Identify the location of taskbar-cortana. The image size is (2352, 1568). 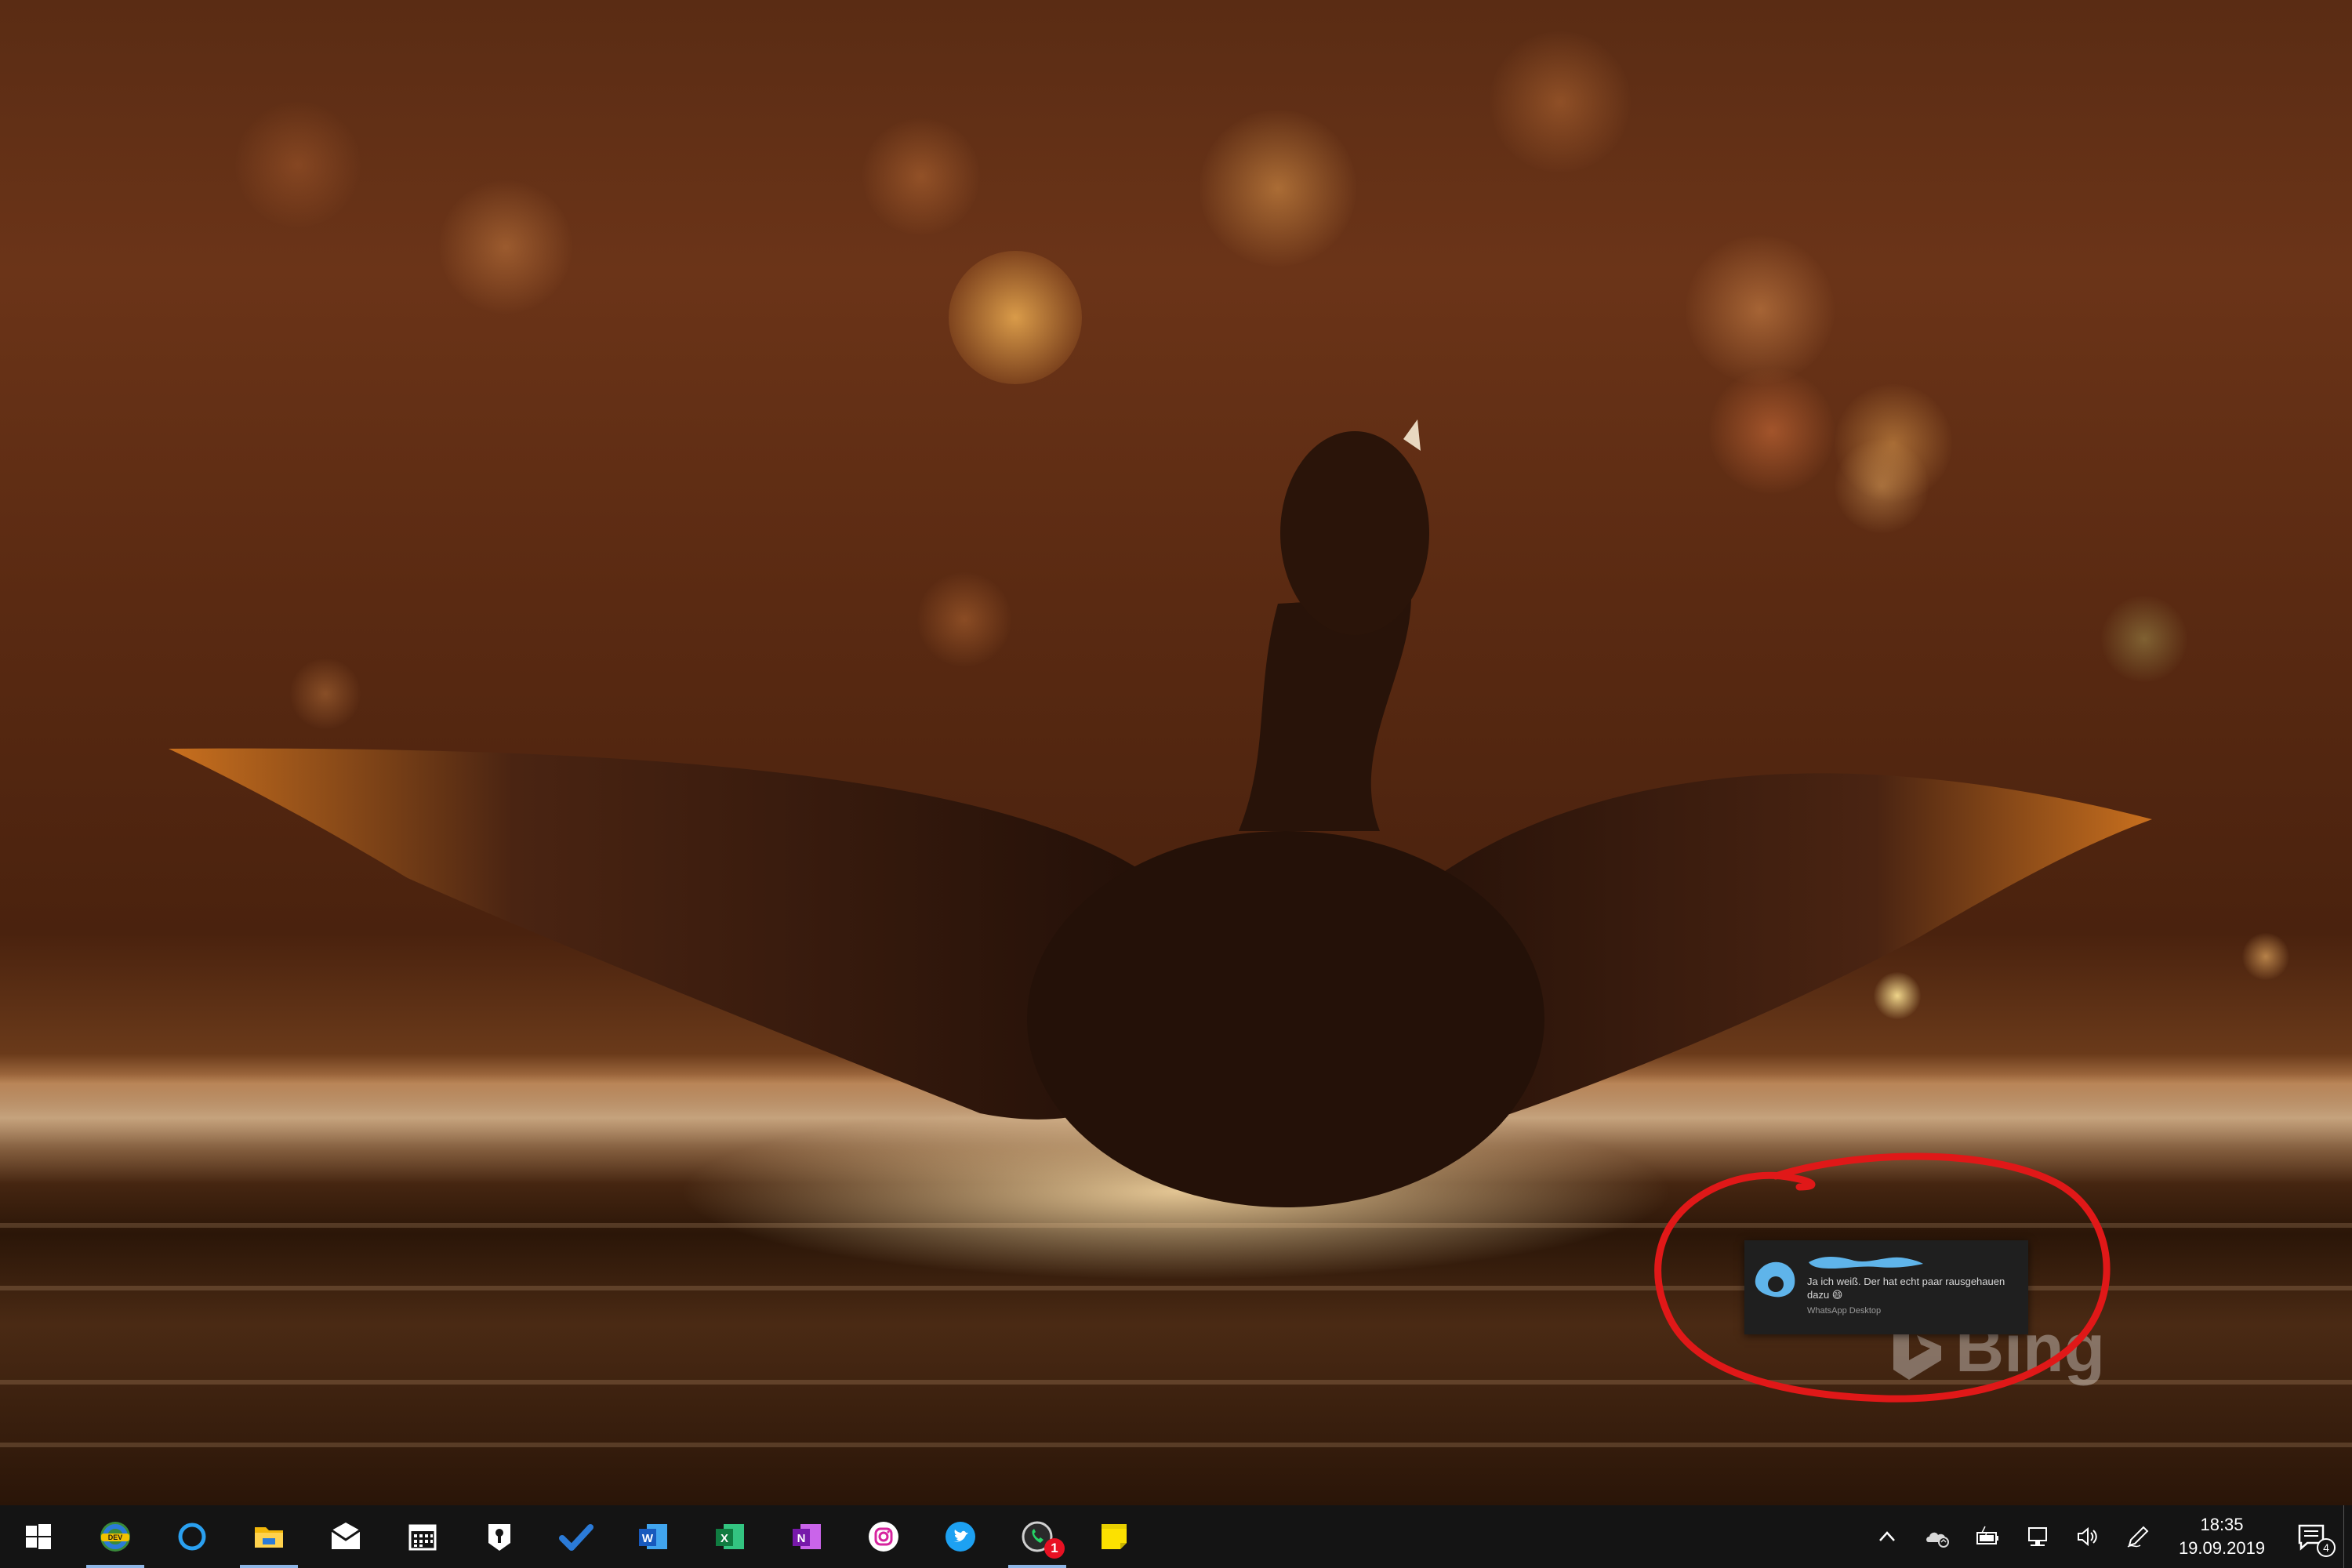
(192, 1536).